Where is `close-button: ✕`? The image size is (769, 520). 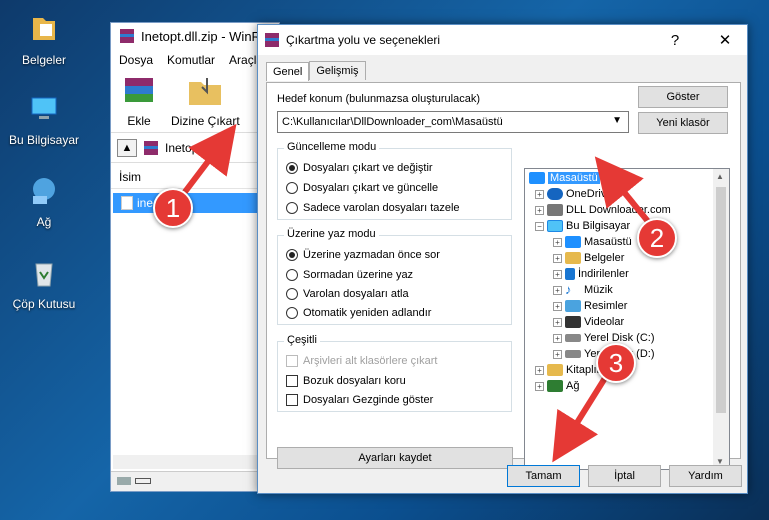 close-button: ✕ is located at coordinates (725, 40).